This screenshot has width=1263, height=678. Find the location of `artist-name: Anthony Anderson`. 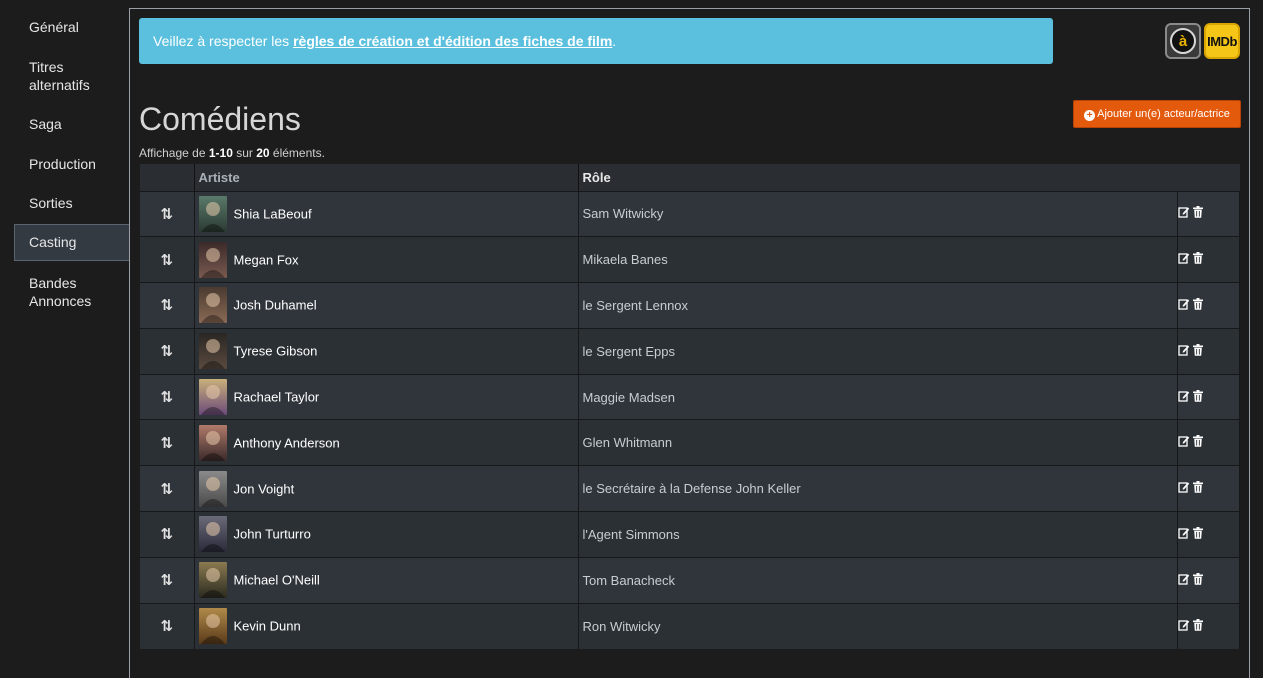

artist-name: Anthony Anderson is located at coordinates (287, 442).